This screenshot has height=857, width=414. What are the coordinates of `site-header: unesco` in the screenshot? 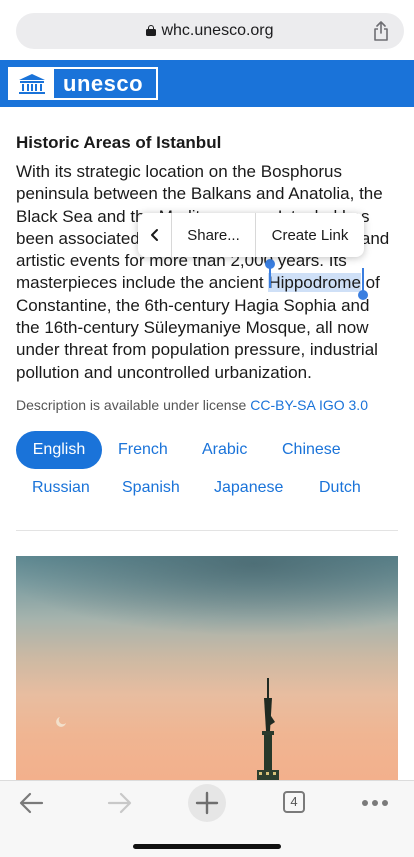 It's located at (207, 83).